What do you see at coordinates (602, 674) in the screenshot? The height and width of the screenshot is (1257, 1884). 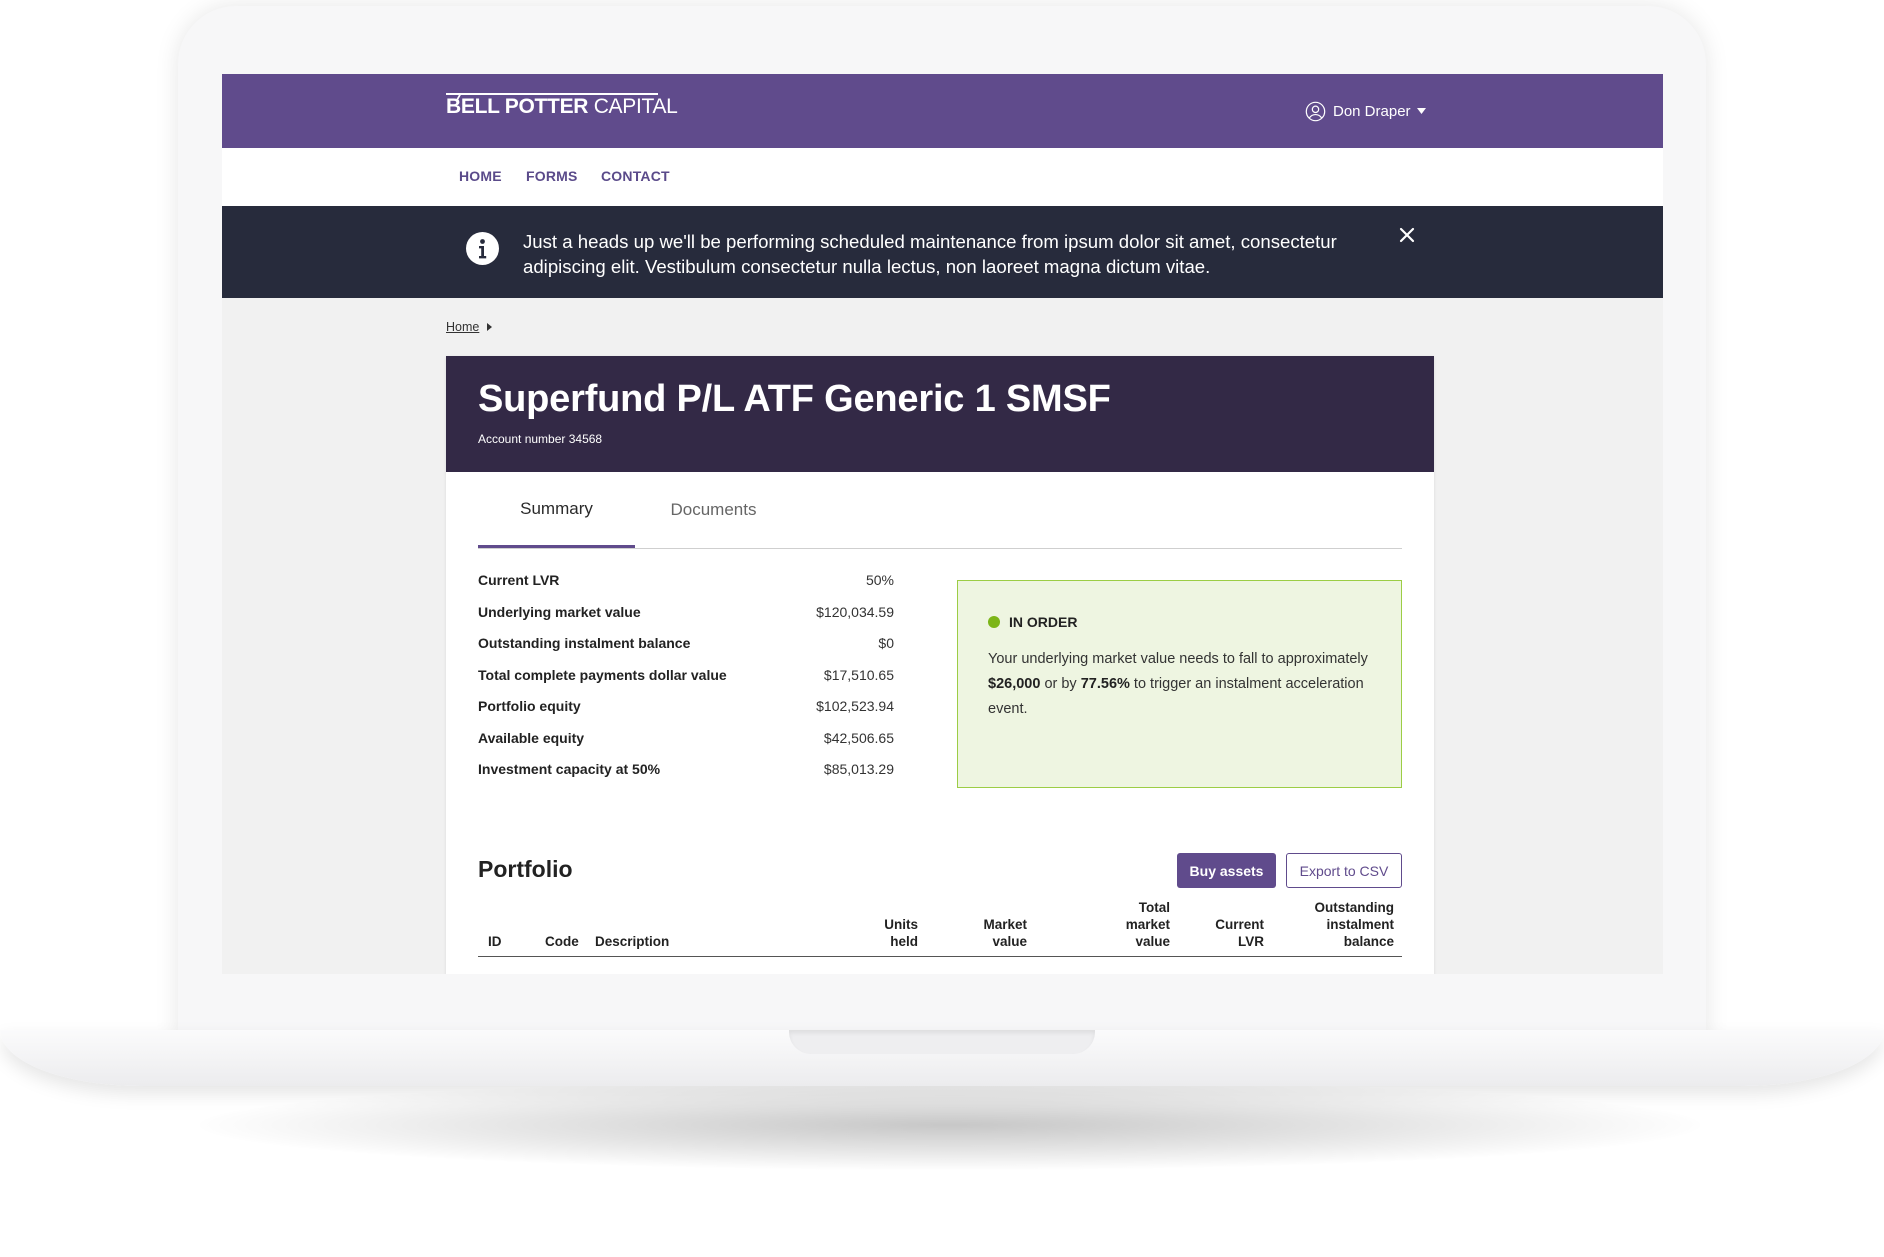 I see `summary-label: Total complete payments dollar value` at bounding box center [602, 674].